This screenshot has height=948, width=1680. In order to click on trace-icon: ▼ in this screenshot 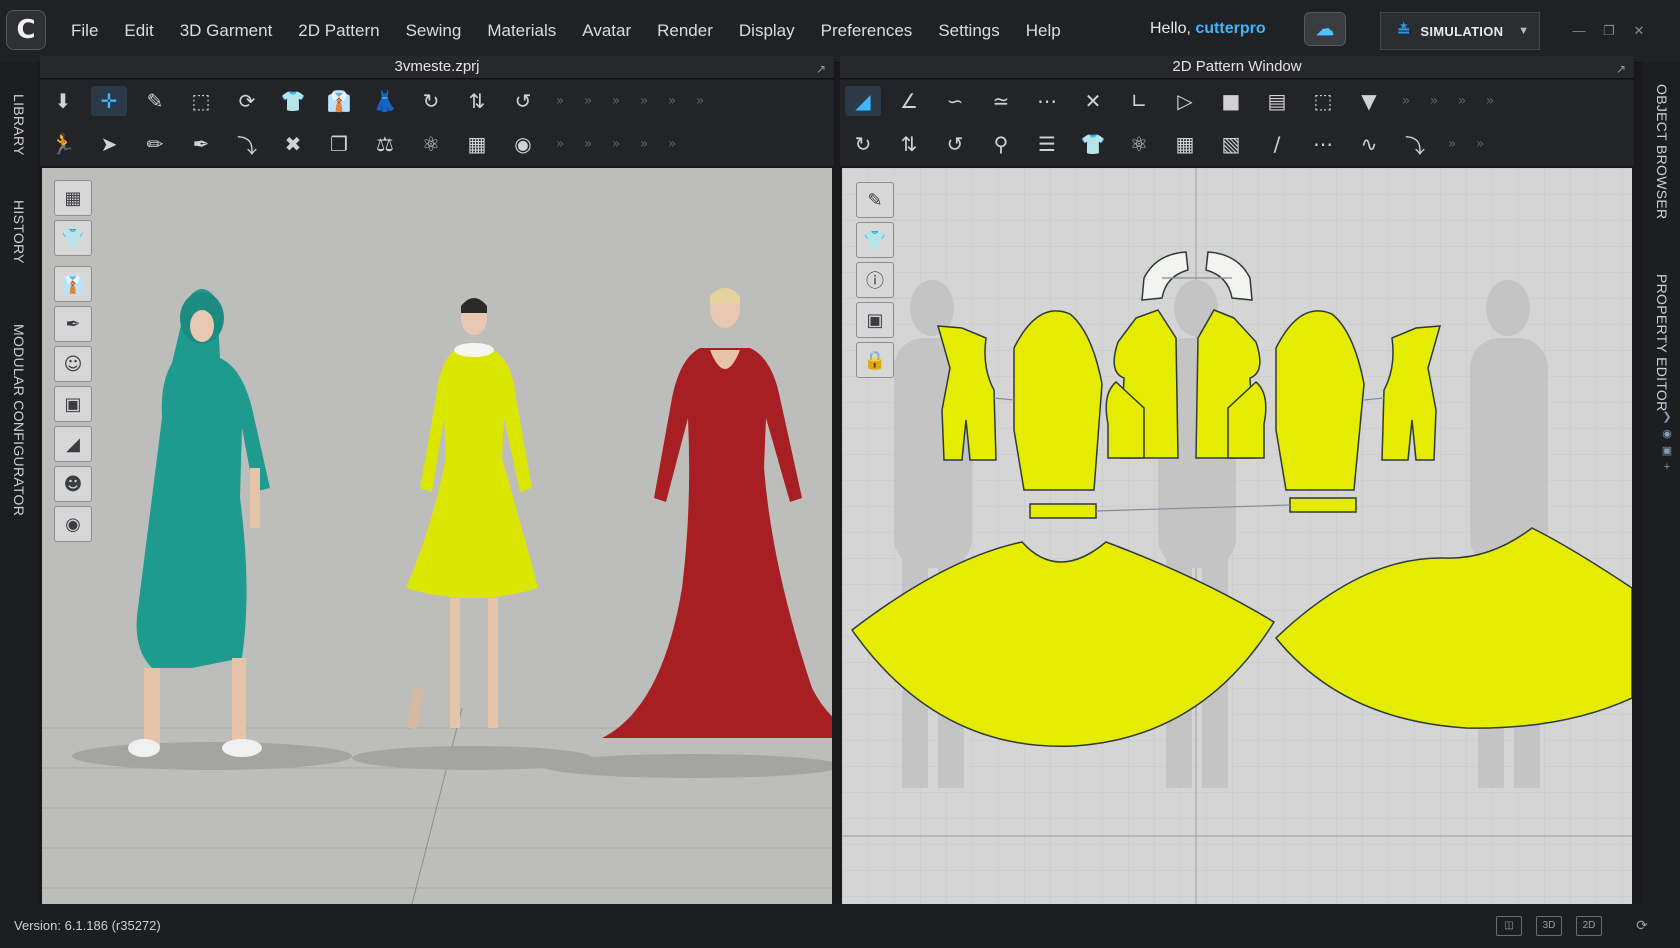, I will do `click(1369, 101)`.